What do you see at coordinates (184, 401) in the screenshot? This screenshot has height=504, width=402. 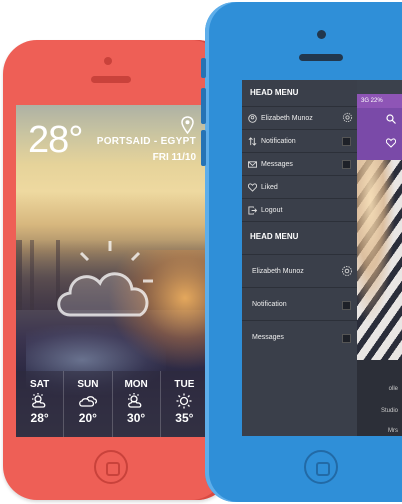 I see `sun-icon` at bounding box center [184, 401].